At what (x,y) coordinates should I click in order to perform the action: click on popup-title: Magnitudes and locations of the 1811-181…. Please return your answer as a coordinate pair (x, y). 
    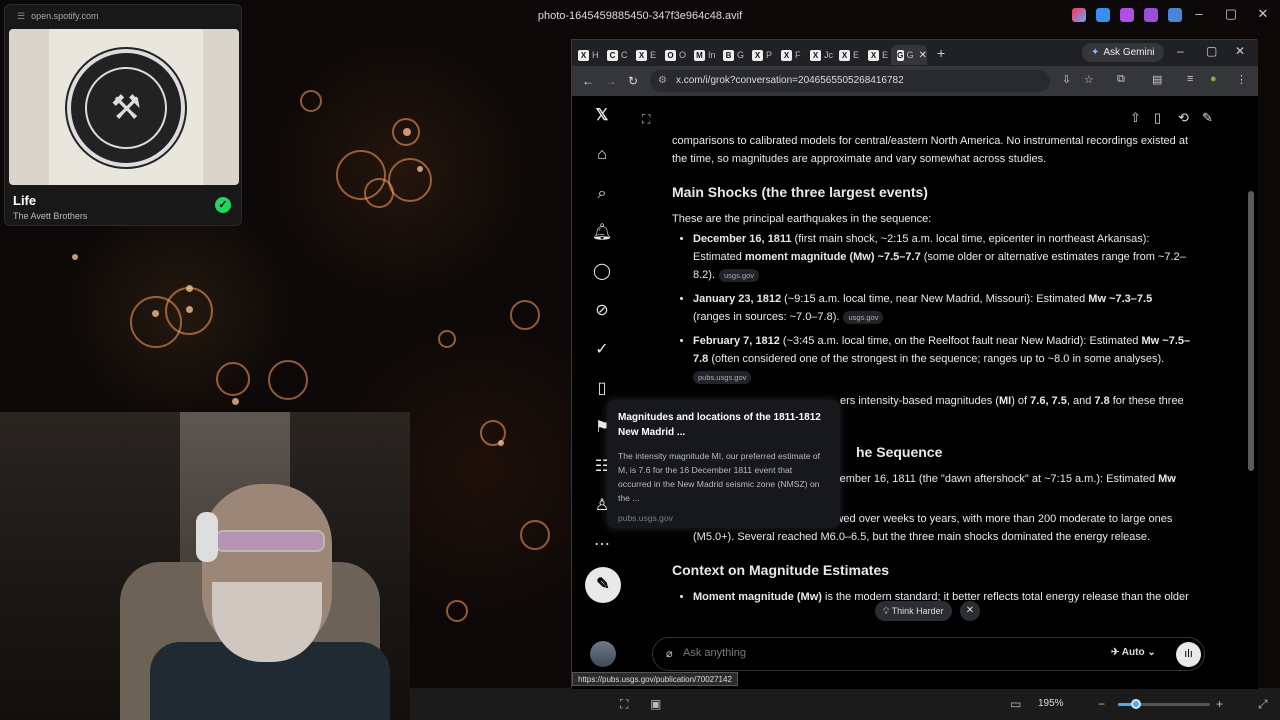
    Looking at the image, I should click on (723, 425).